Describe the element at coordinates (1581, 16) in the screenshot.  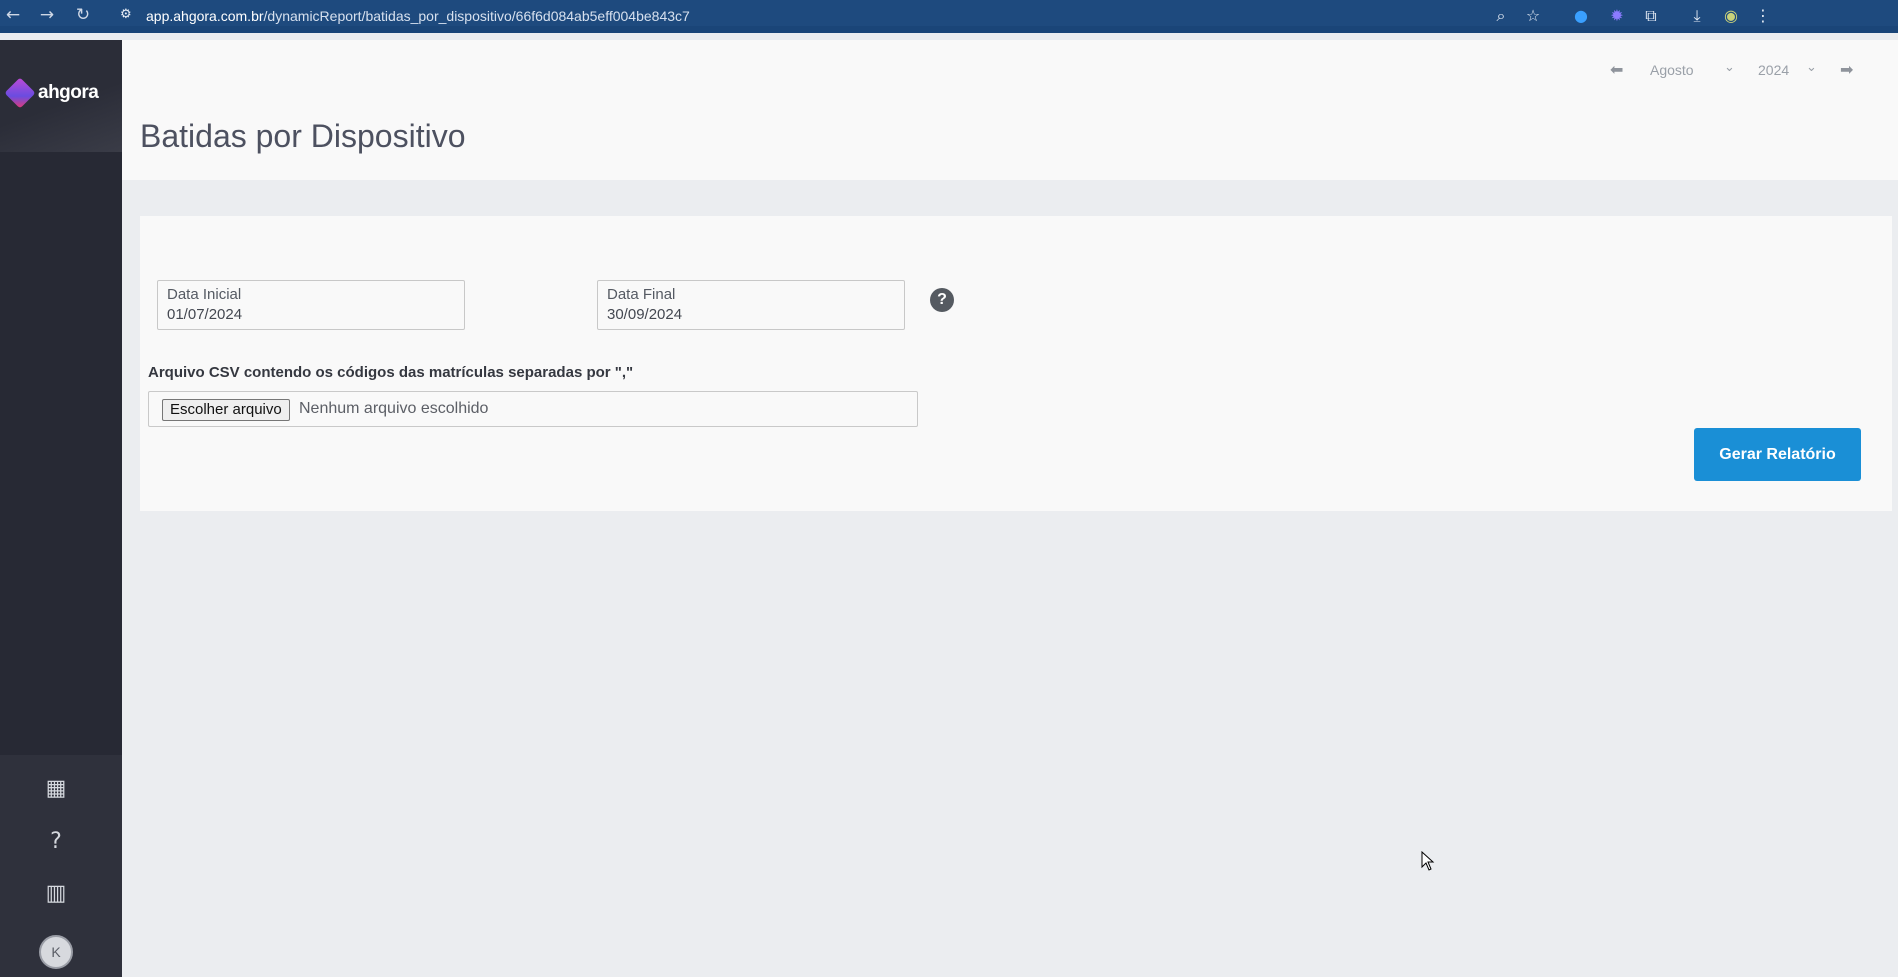
I see `extension-g-icon: ●` at that location.